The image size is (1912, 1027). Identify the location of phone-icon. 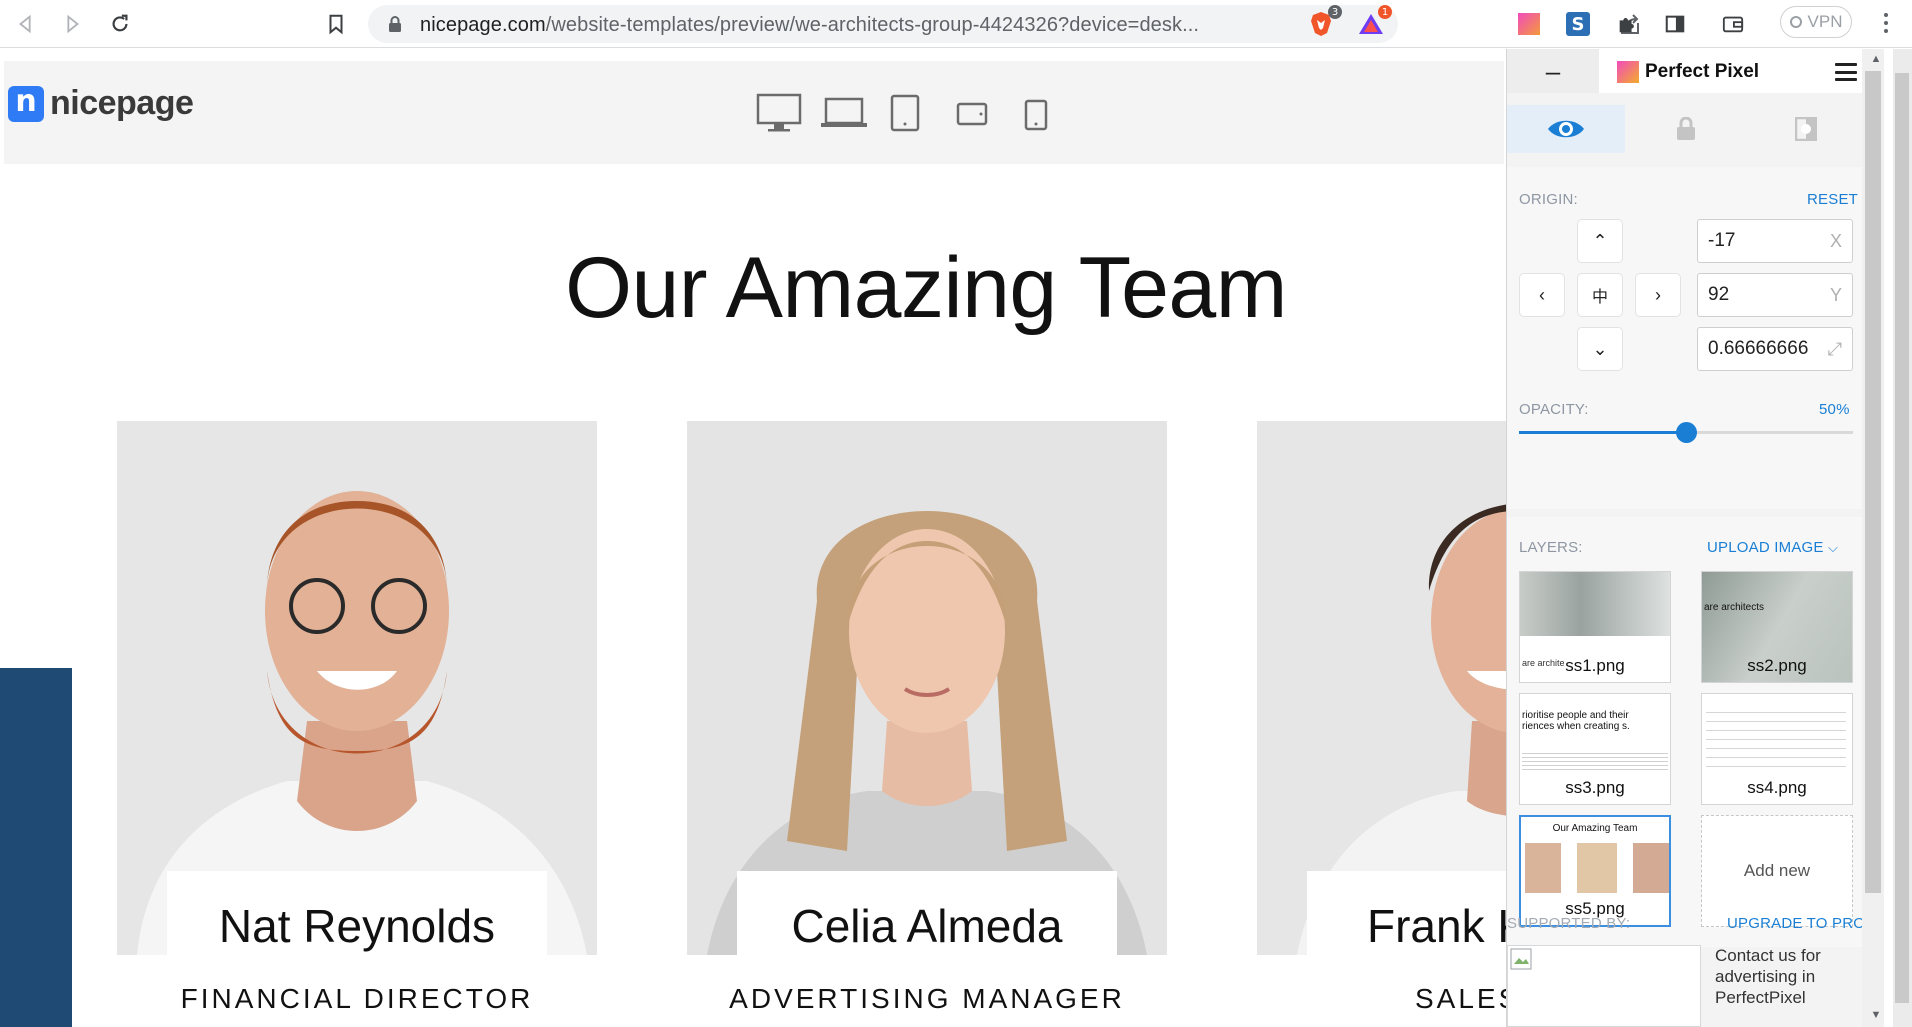
(1036, 115).